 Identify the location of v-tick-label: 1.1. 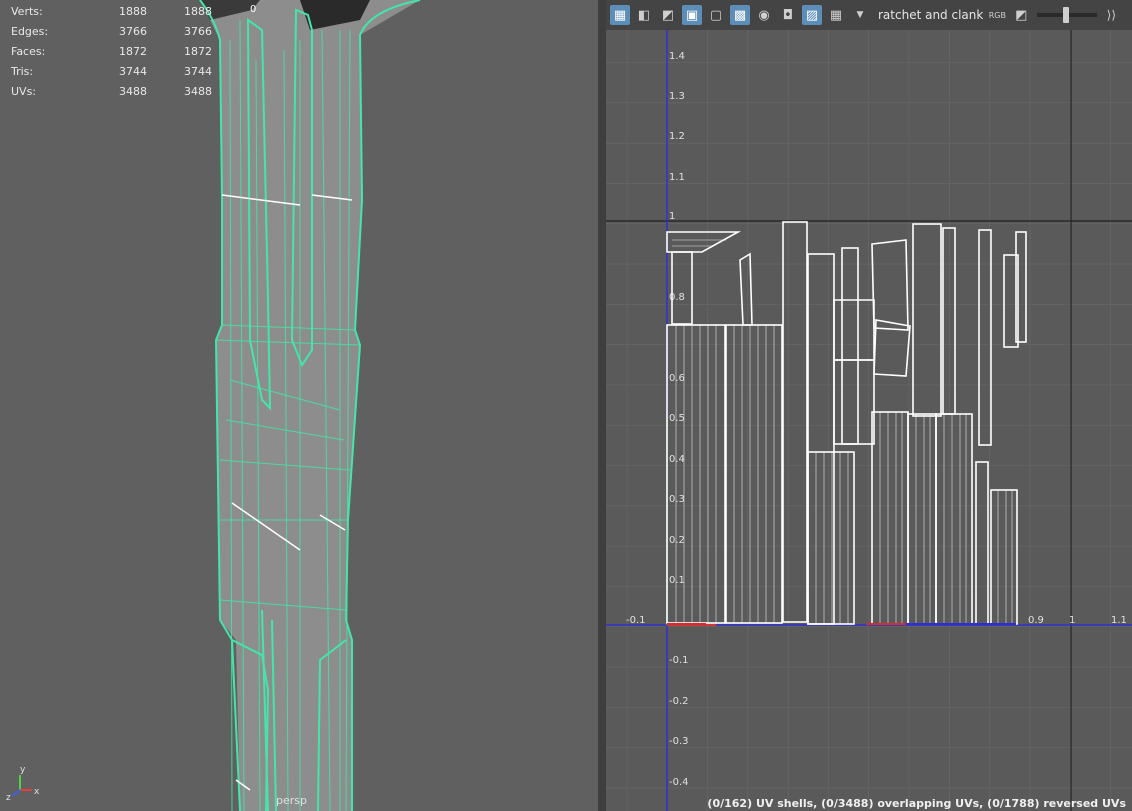
(677, 177).